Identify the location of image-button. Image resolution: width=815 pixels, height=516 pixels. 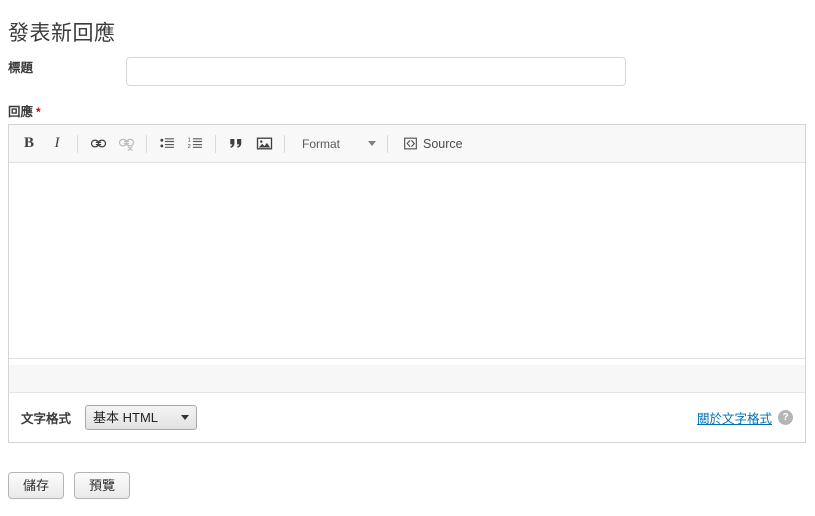
(264, 144).